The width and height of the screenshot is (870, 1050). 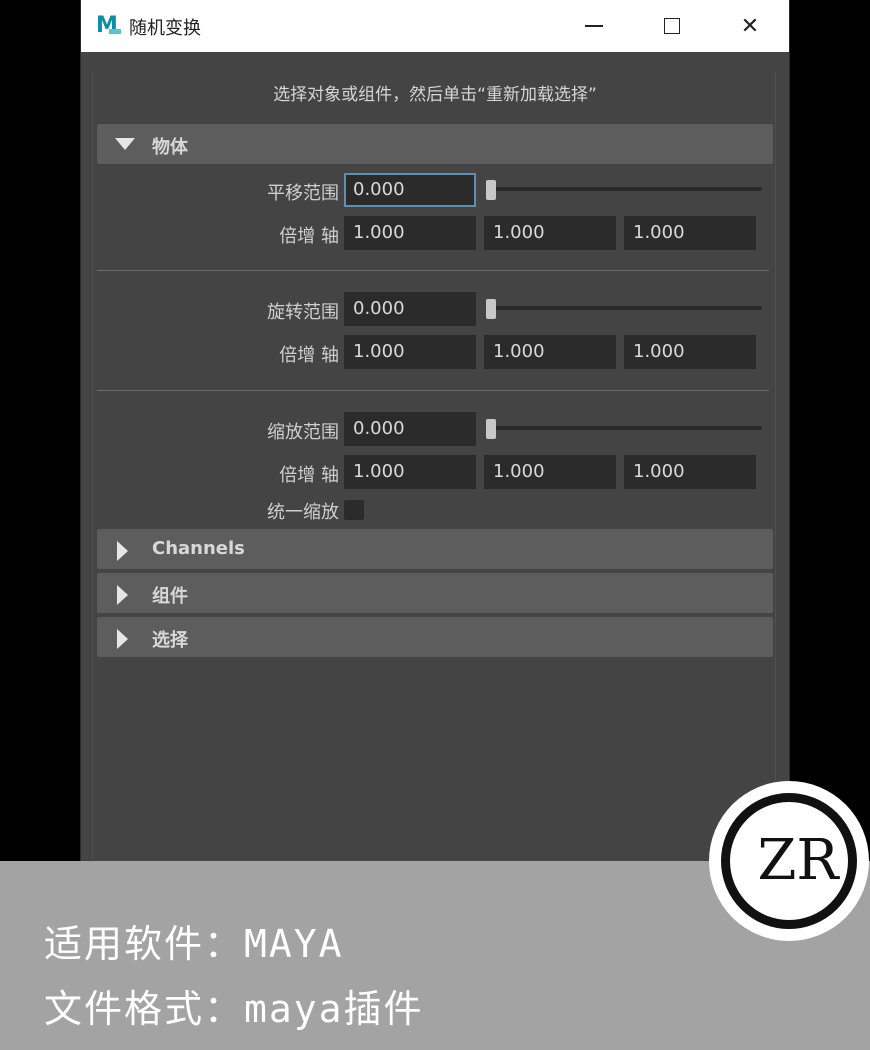 I want to click on maximize-button, so click(x=672, y=26).